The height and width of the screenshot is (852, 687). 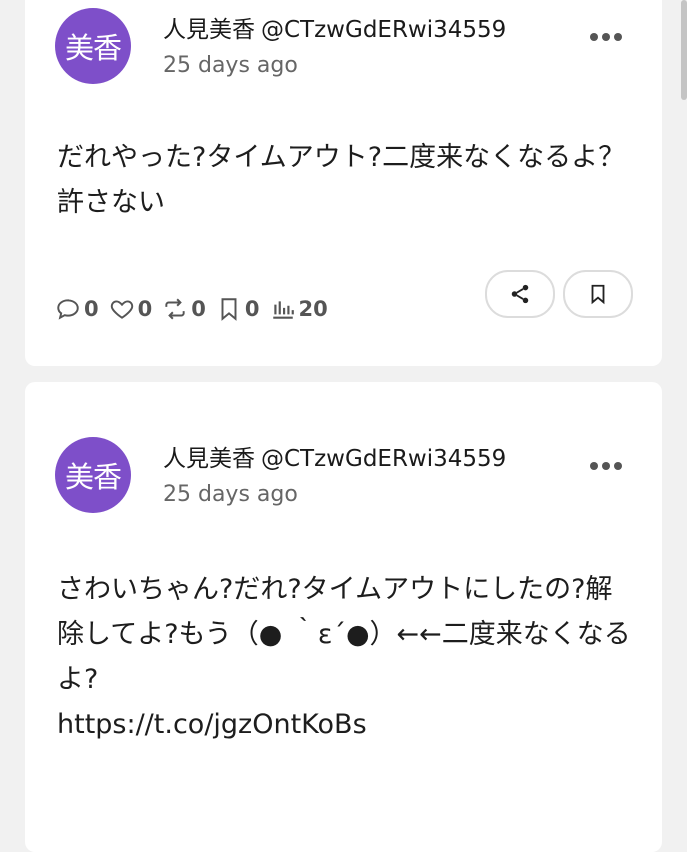 I want to click on comment-icon, so click(x=68, y=309).